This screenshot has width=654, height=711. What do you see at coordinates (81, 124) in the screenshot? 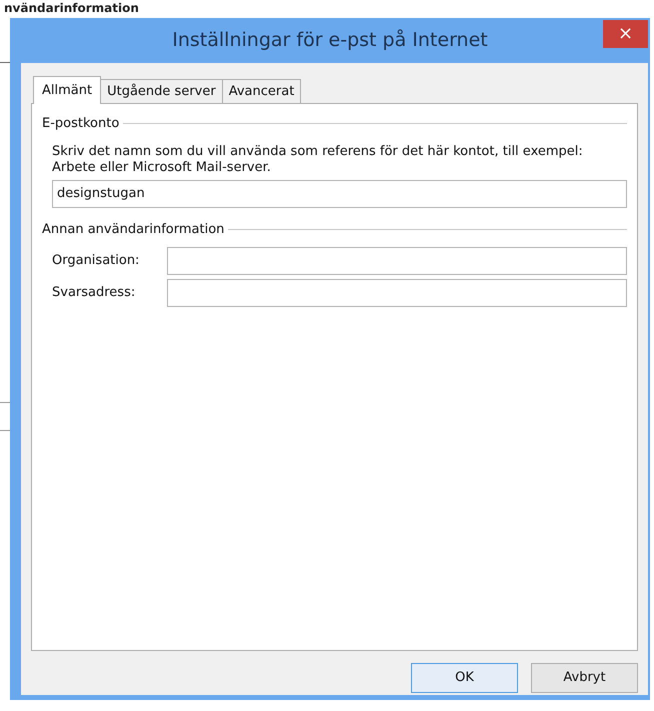
I see `group-legend: E-postkonto` at bounding box center [81, 124].